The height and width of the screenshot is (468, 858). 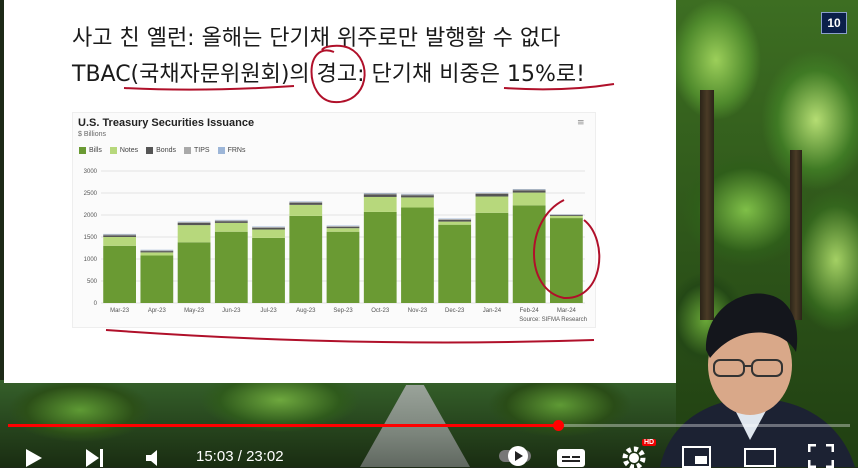 What do you see at coordinates (429, 451) in the screenshot?
I see `player-controls` at bounding box center [429, 451].